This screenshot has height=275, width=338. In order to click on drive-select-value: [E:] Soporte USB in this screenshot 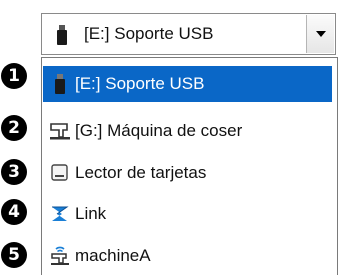, I will do `click(149, 33)`.